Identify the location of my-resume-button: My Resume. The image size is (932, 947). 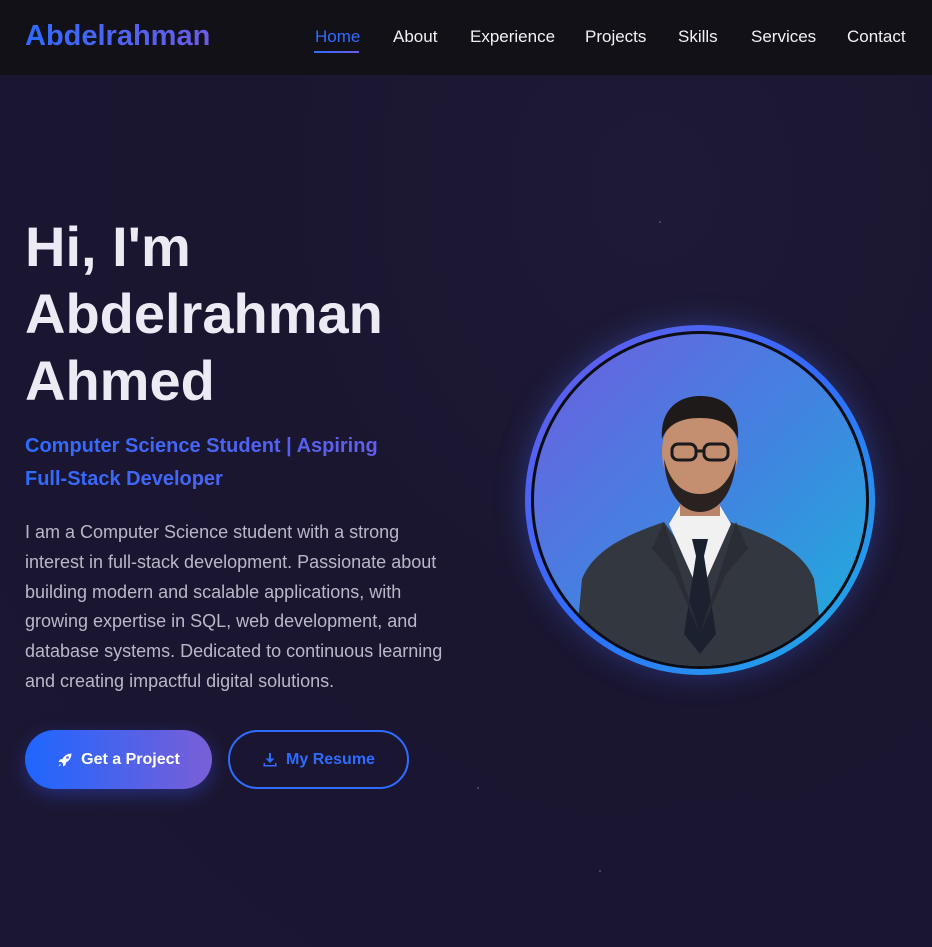
(318, 759).